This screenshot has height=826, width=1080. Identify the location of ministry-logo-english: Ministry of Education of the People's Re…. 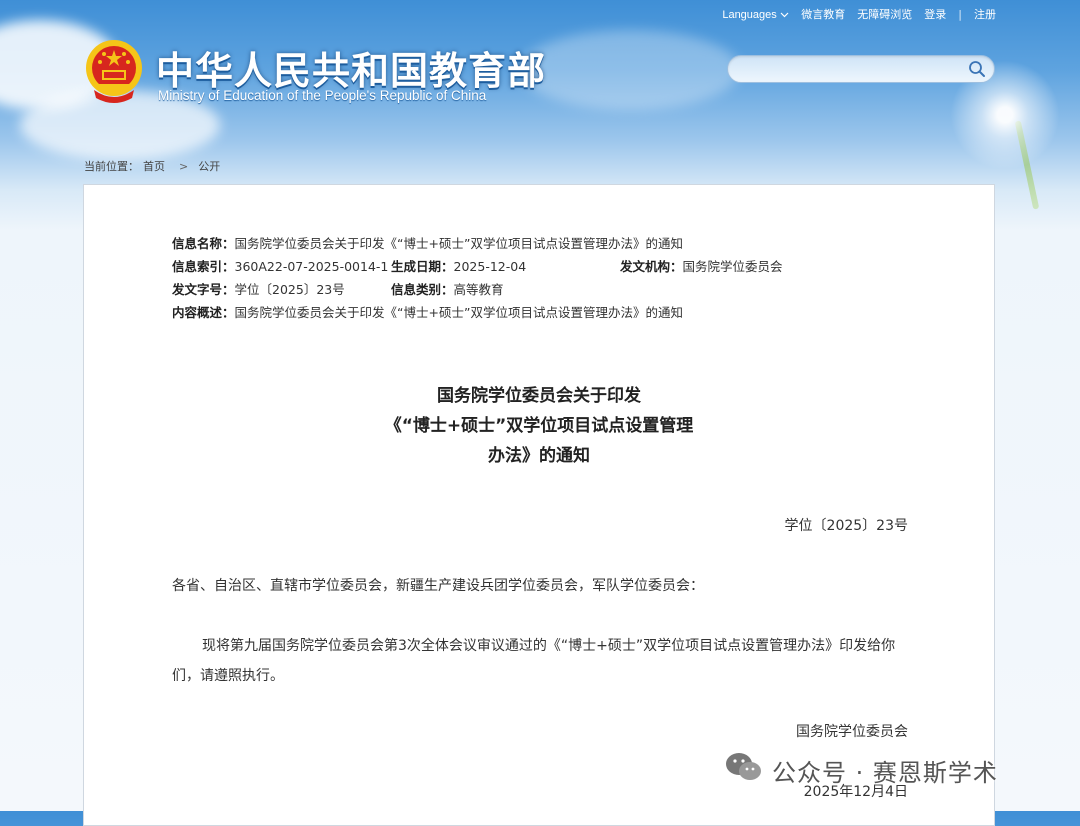
(322, 95).